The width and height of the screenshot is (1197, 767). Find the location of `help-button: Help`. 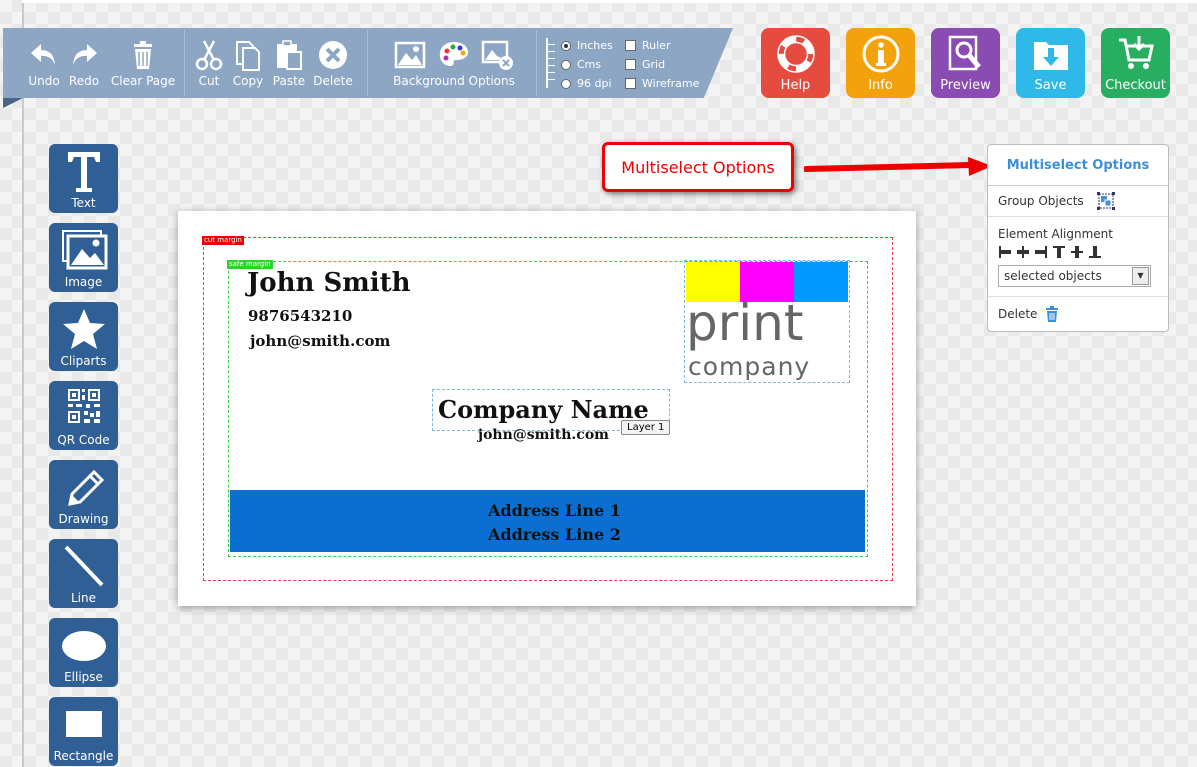

help-button: Help is located at coordinates (795, 63).